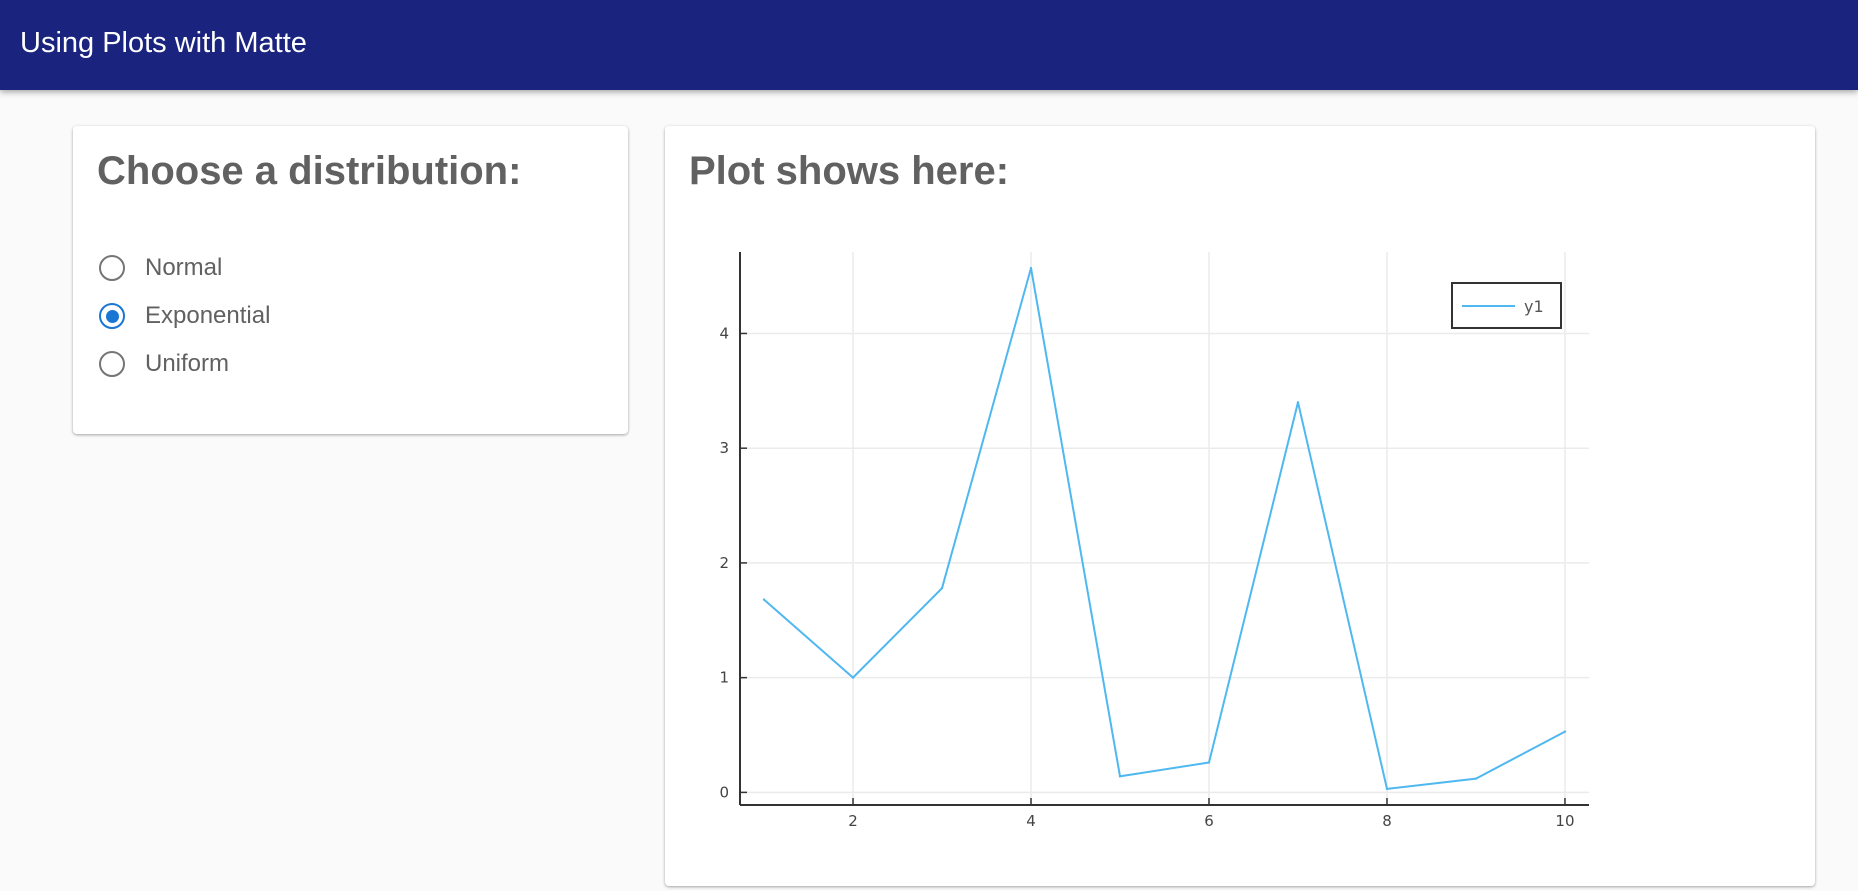 This screenshot has height=891, width=1858. Describe the element at coordinates (1506, 305) in the screenshot. I see `legend: y1` at that location.